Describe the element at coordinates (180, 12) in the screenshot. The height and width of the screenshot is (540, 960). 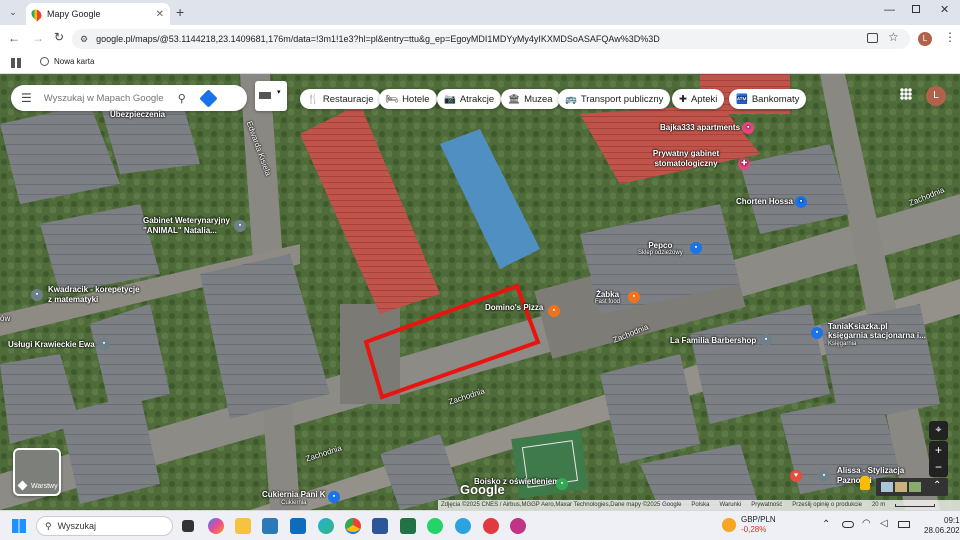
I see `new-tab-button: +` at that location.